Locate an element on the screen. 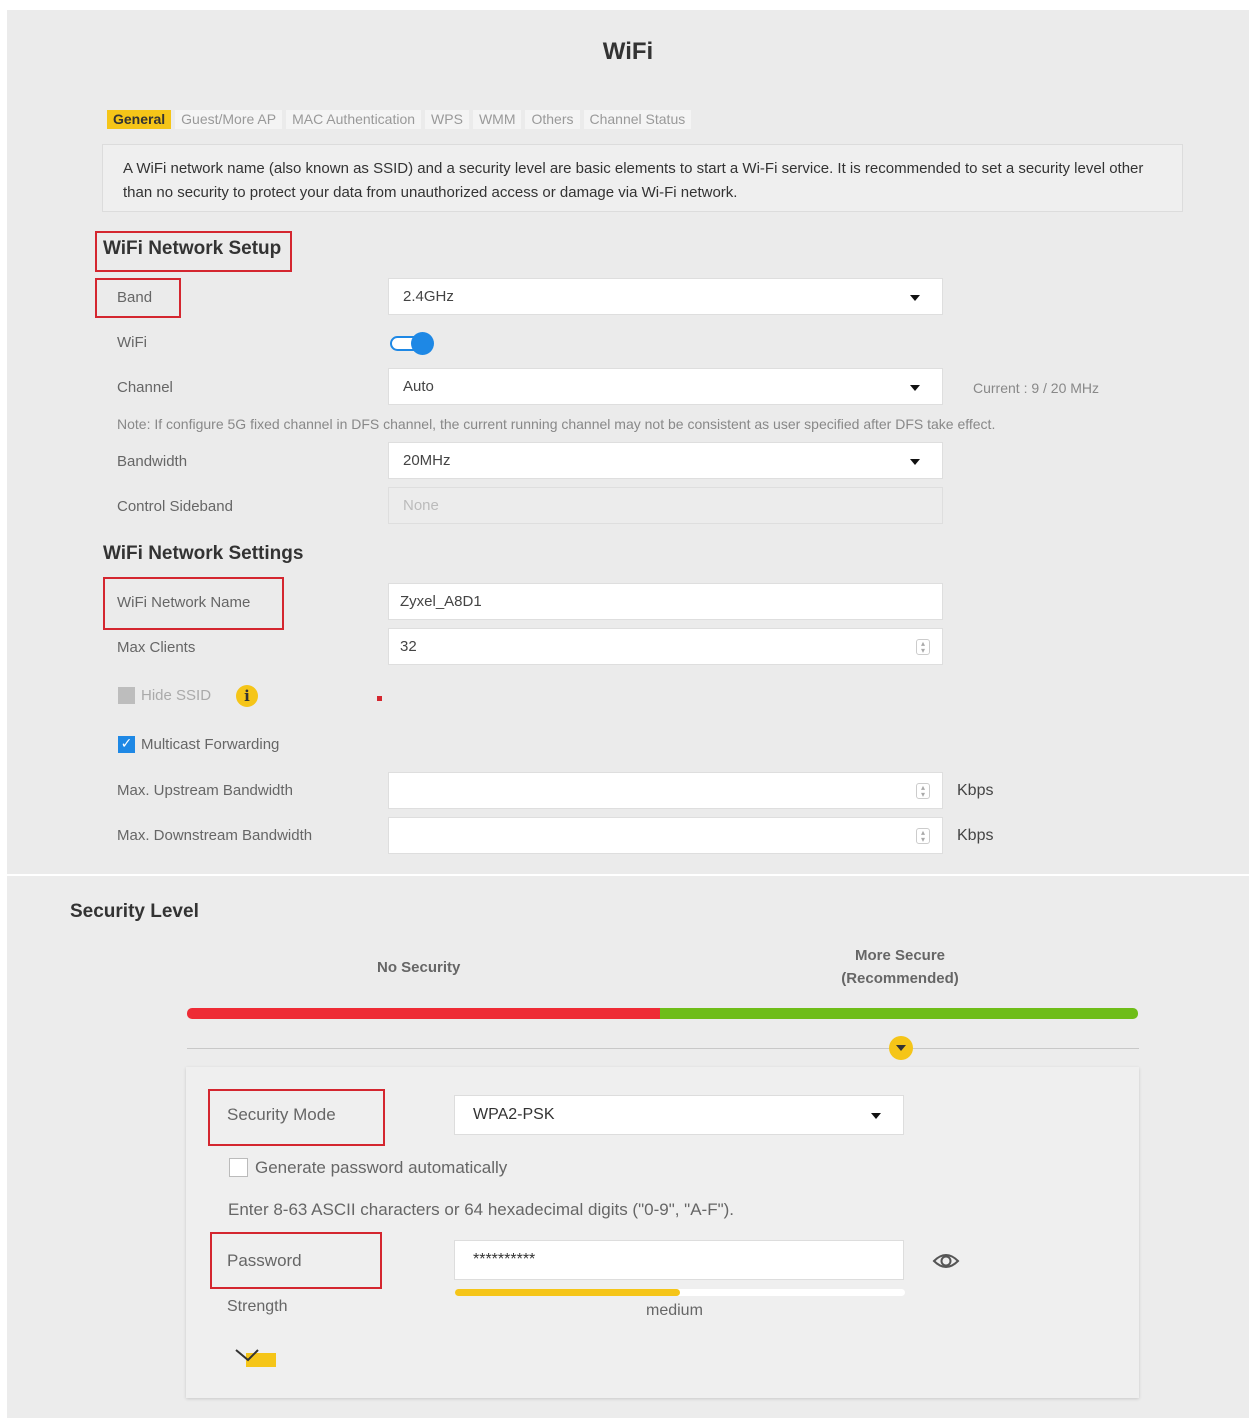 Image resolution: width=1249 pixels, height=1418 pixels. generate-password-label: Generate password automatically is located at coordinates (381, 1167).